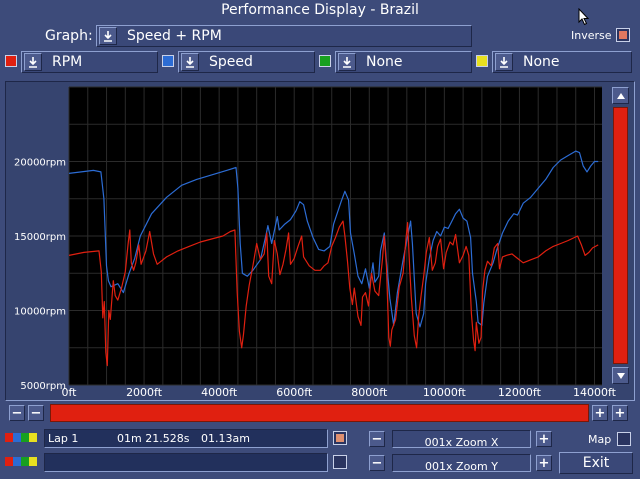 This screenshot has width=640, height=479. Describe the element at coordinates (11, 61) in the screenshot. I see `channel-1-swatch` at that location.